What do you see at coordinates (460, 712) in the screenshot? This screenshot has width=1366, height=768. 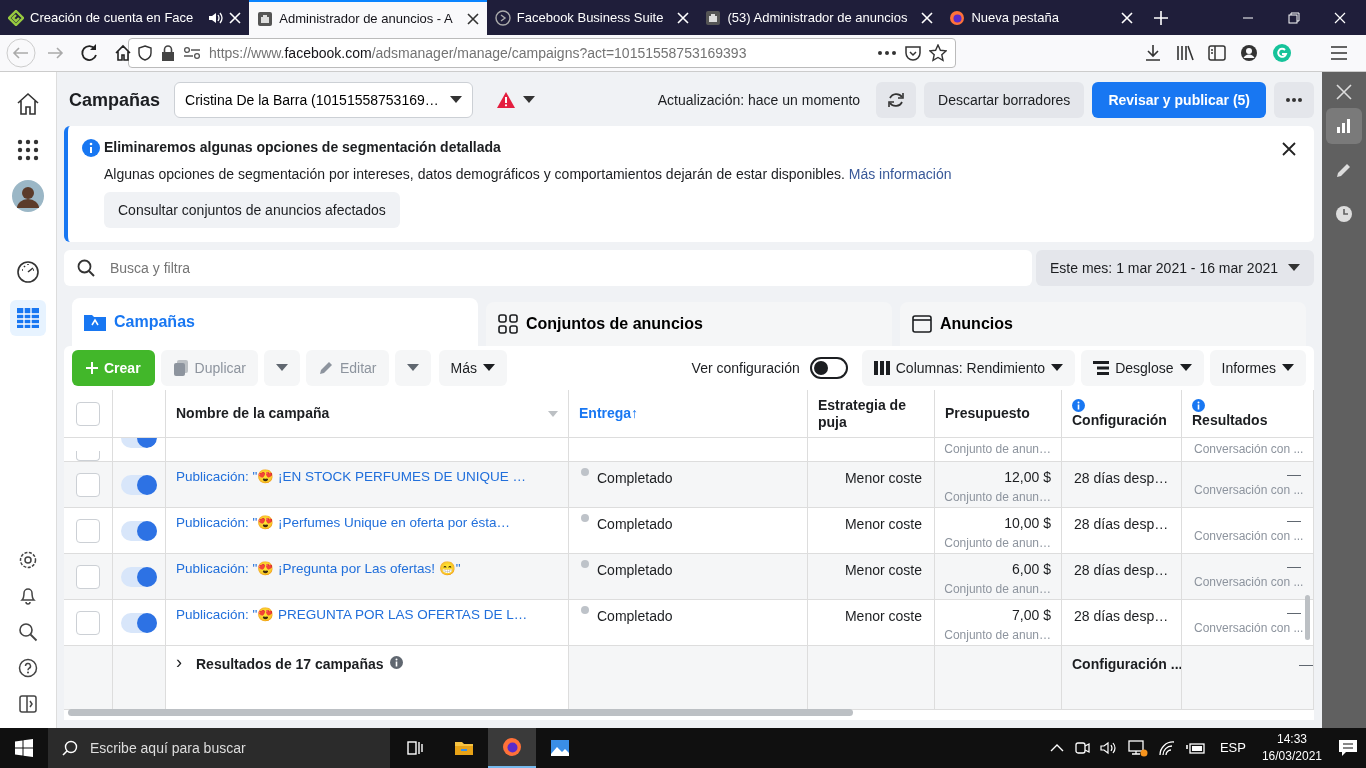 I see `horizontal-scrollbar` at bounding box center [460, 712].